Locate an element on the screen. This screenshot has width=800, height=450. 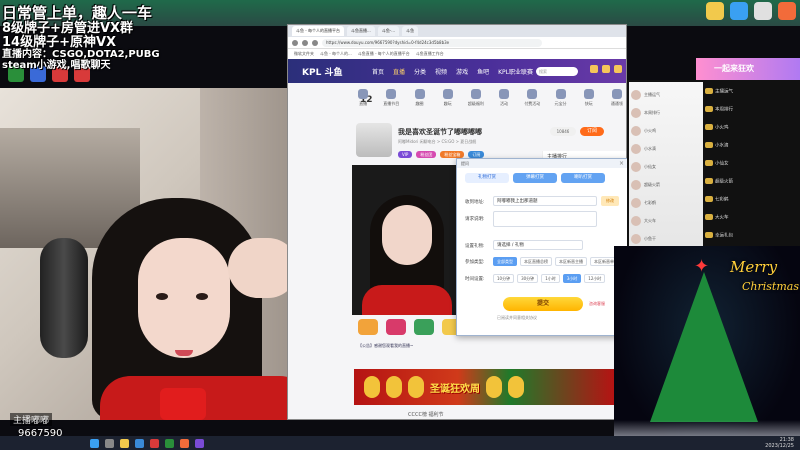
chat-message: 本周排行 is located at coordinates (719, 110).